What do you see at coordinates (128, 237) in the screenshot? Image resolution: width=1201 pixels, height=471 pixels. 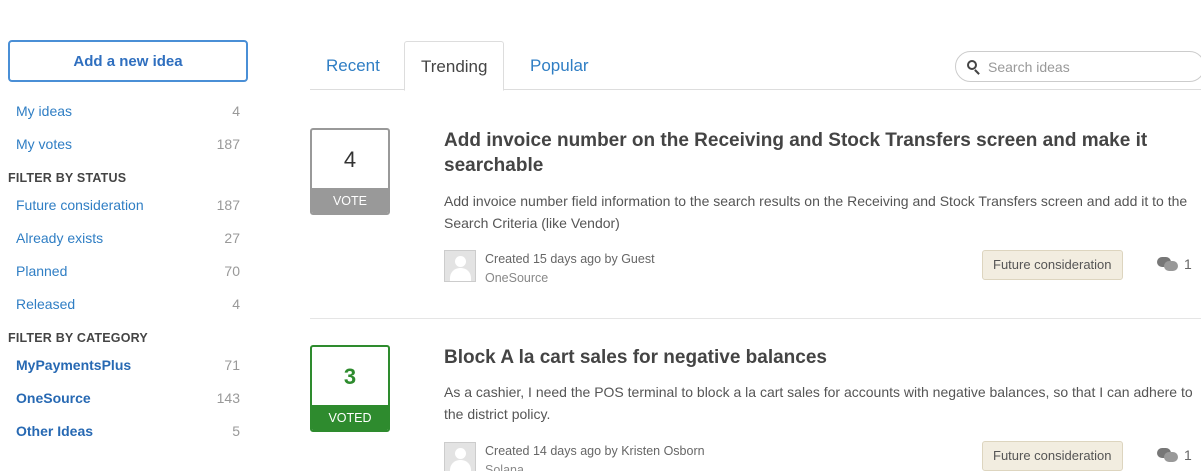 I see `sidebar-item-already-exists: Already exists 27` at bounding box center [128, 237].